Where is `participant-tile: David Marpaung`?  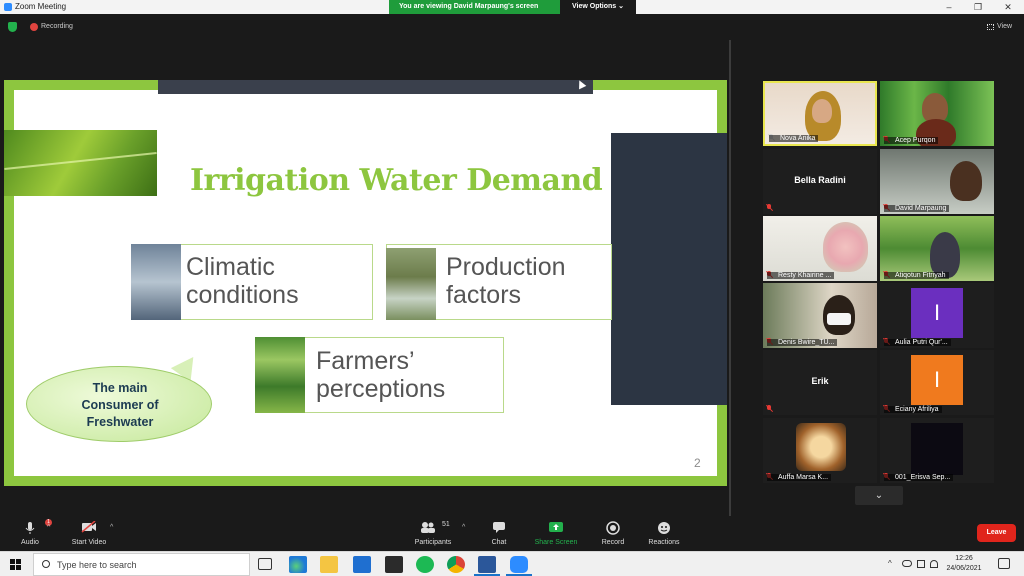 participant-tile: David Marpaung is located at coordinates (937, 181).